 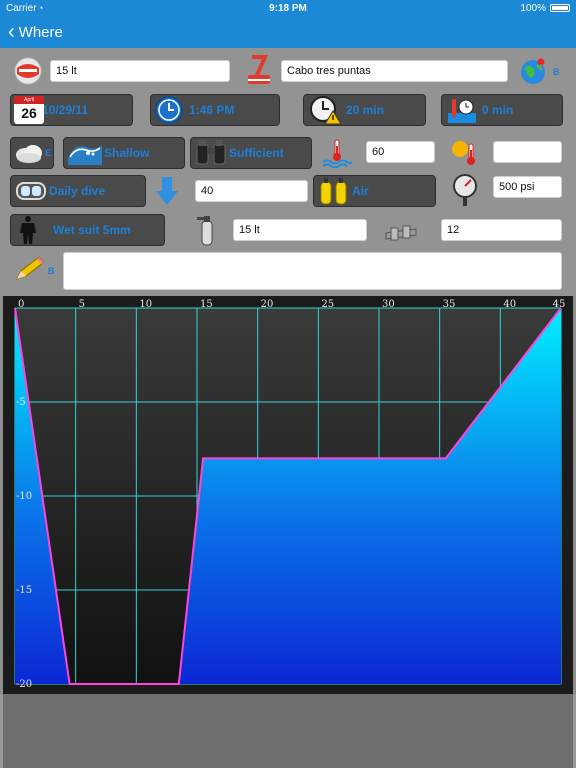 I want to click on water-temp-field: 60, so click(x=400, y=152).